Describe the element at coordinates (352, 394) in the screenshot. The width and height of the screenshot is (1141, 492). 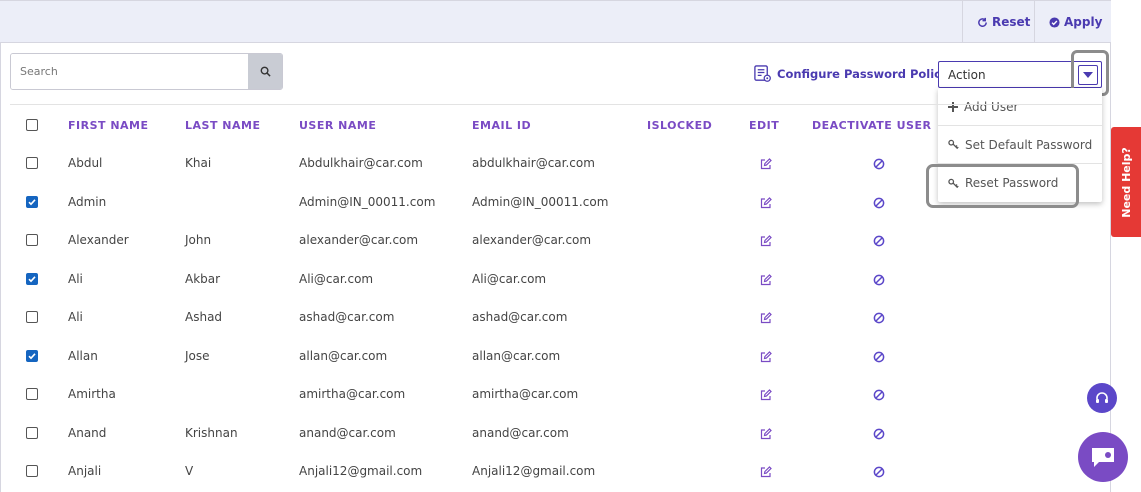
I see `cell-user-name: amirtha@car.com` at that location.